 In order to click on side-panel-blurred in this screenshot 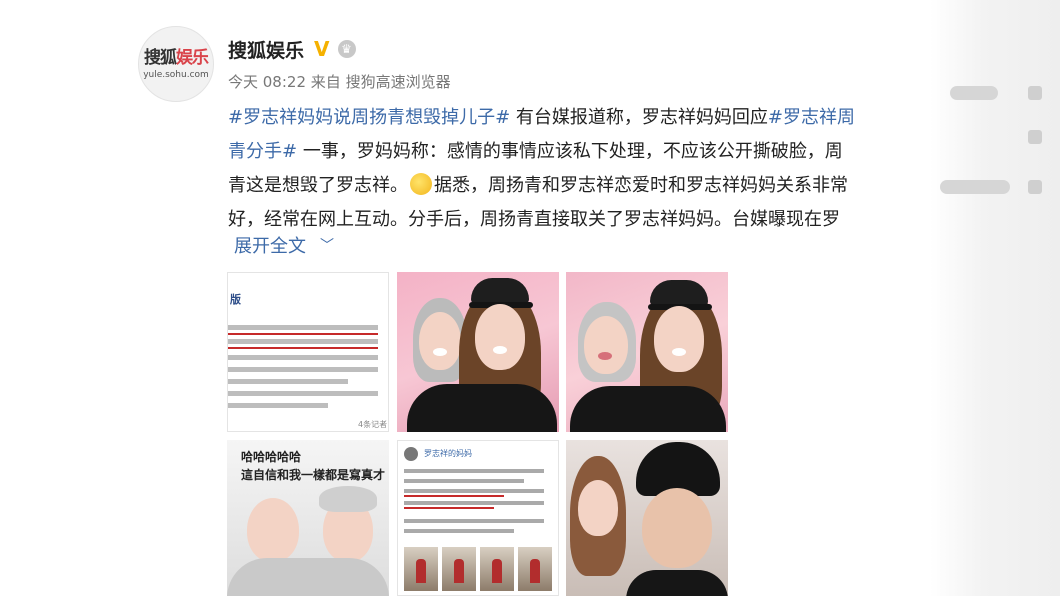, I will do `click(995, 298)`.